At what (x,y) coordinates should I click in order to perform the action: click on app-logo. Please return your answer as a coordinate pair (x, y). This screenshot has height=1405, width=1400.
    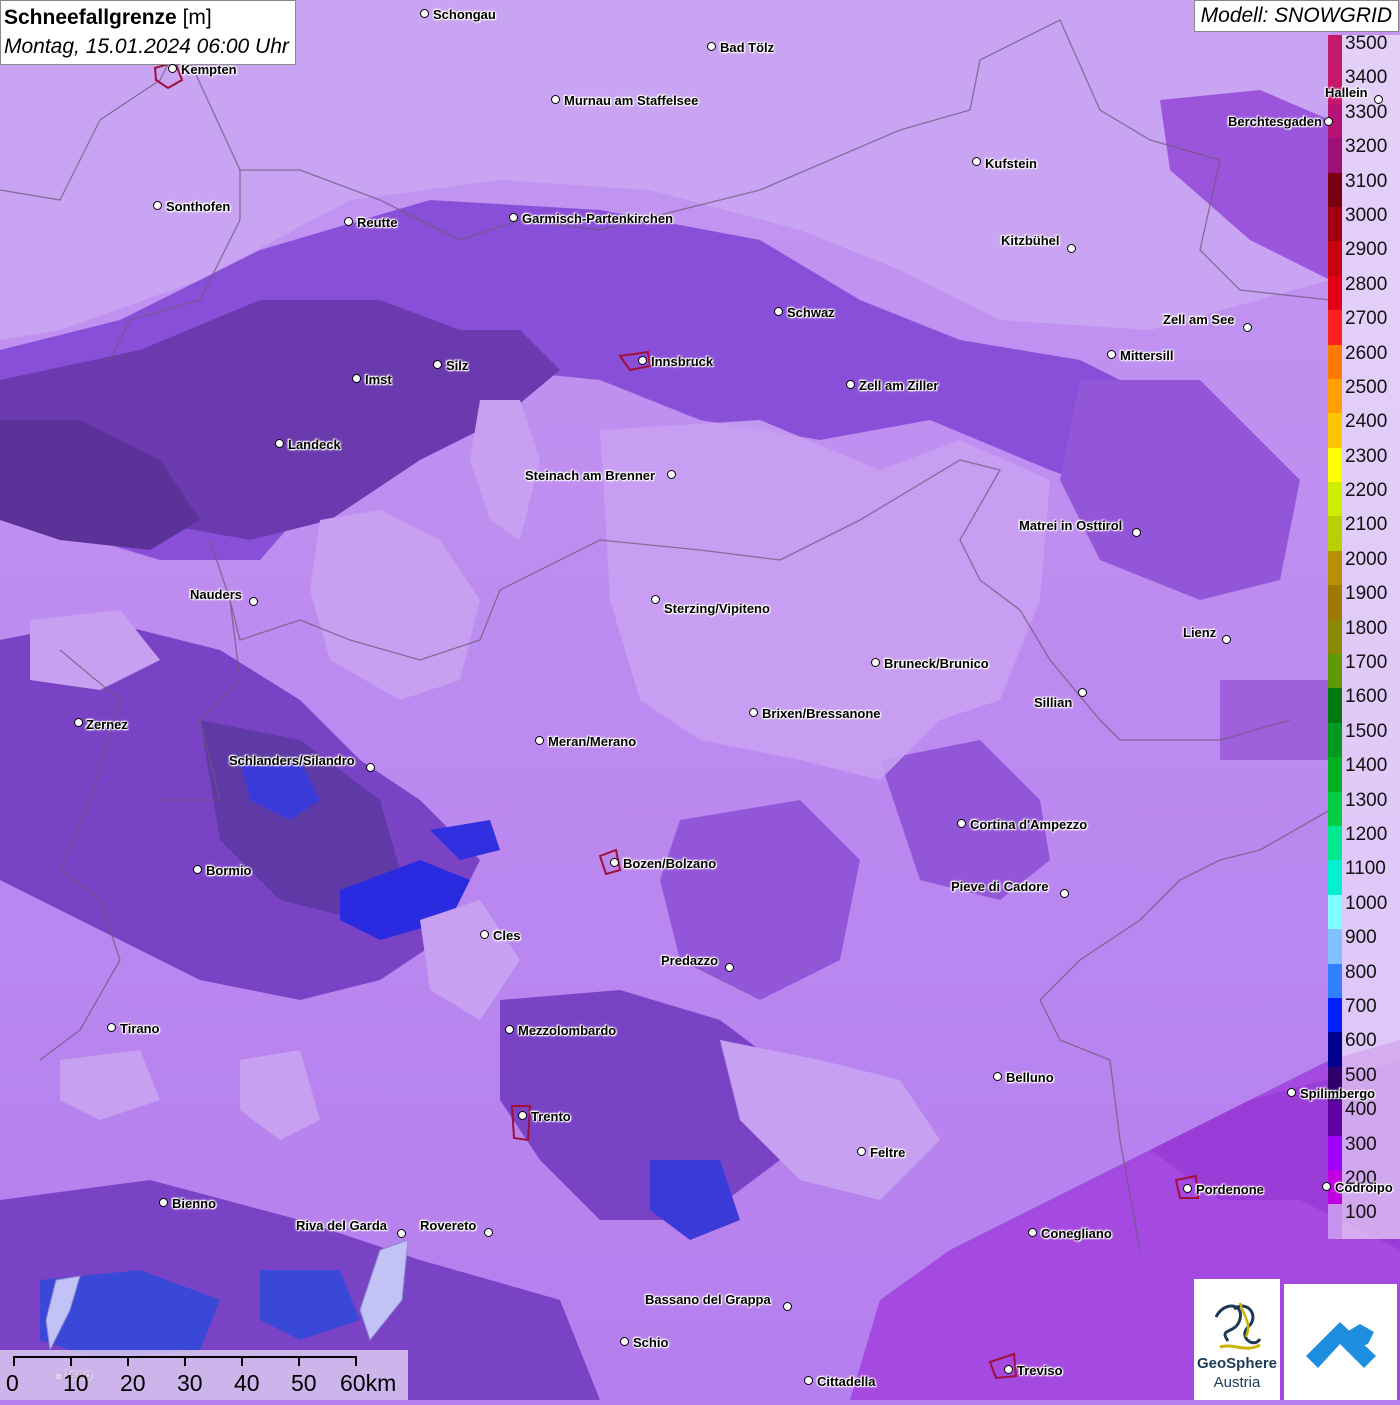
    Looking at the image, I should click on (1340, 1342).